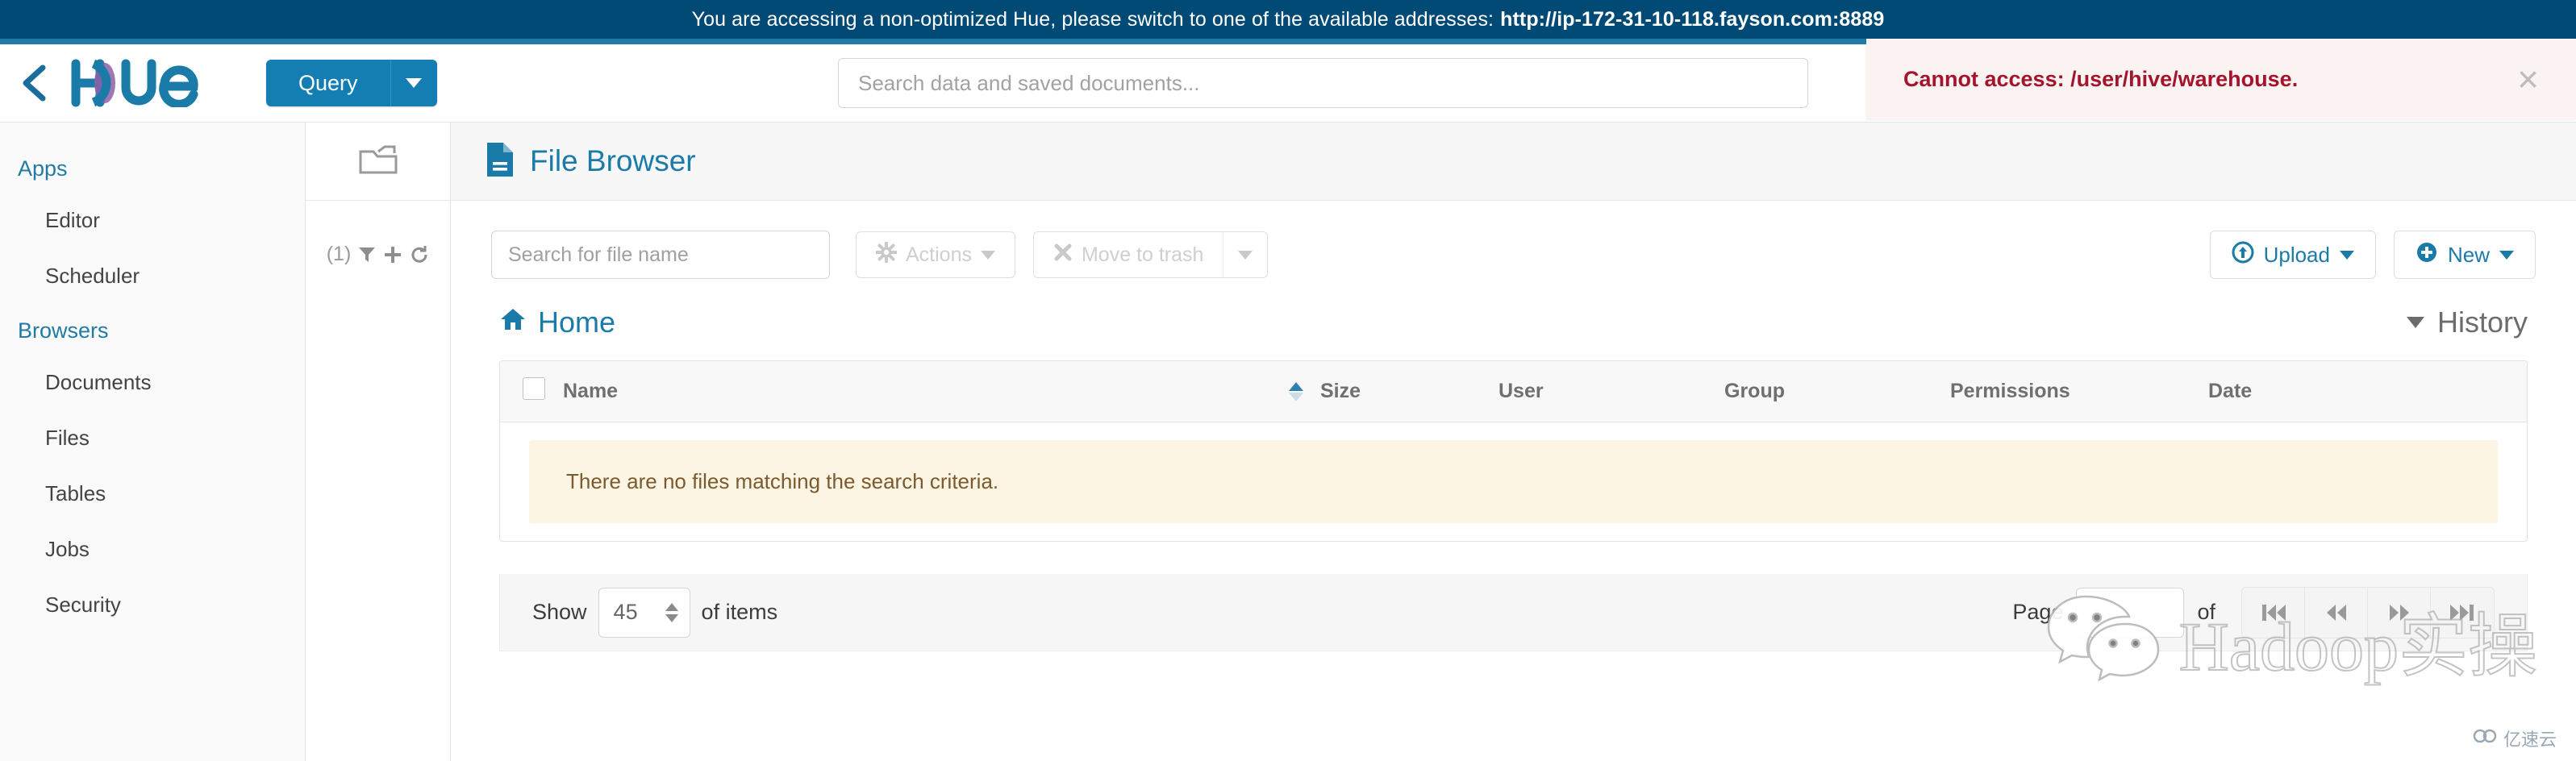 This screenshot has height=761, width=2576. What do you see at coordinates (500, 162) in the screenshot?
I see `file-document-icon` at bounding box center [500, 162].